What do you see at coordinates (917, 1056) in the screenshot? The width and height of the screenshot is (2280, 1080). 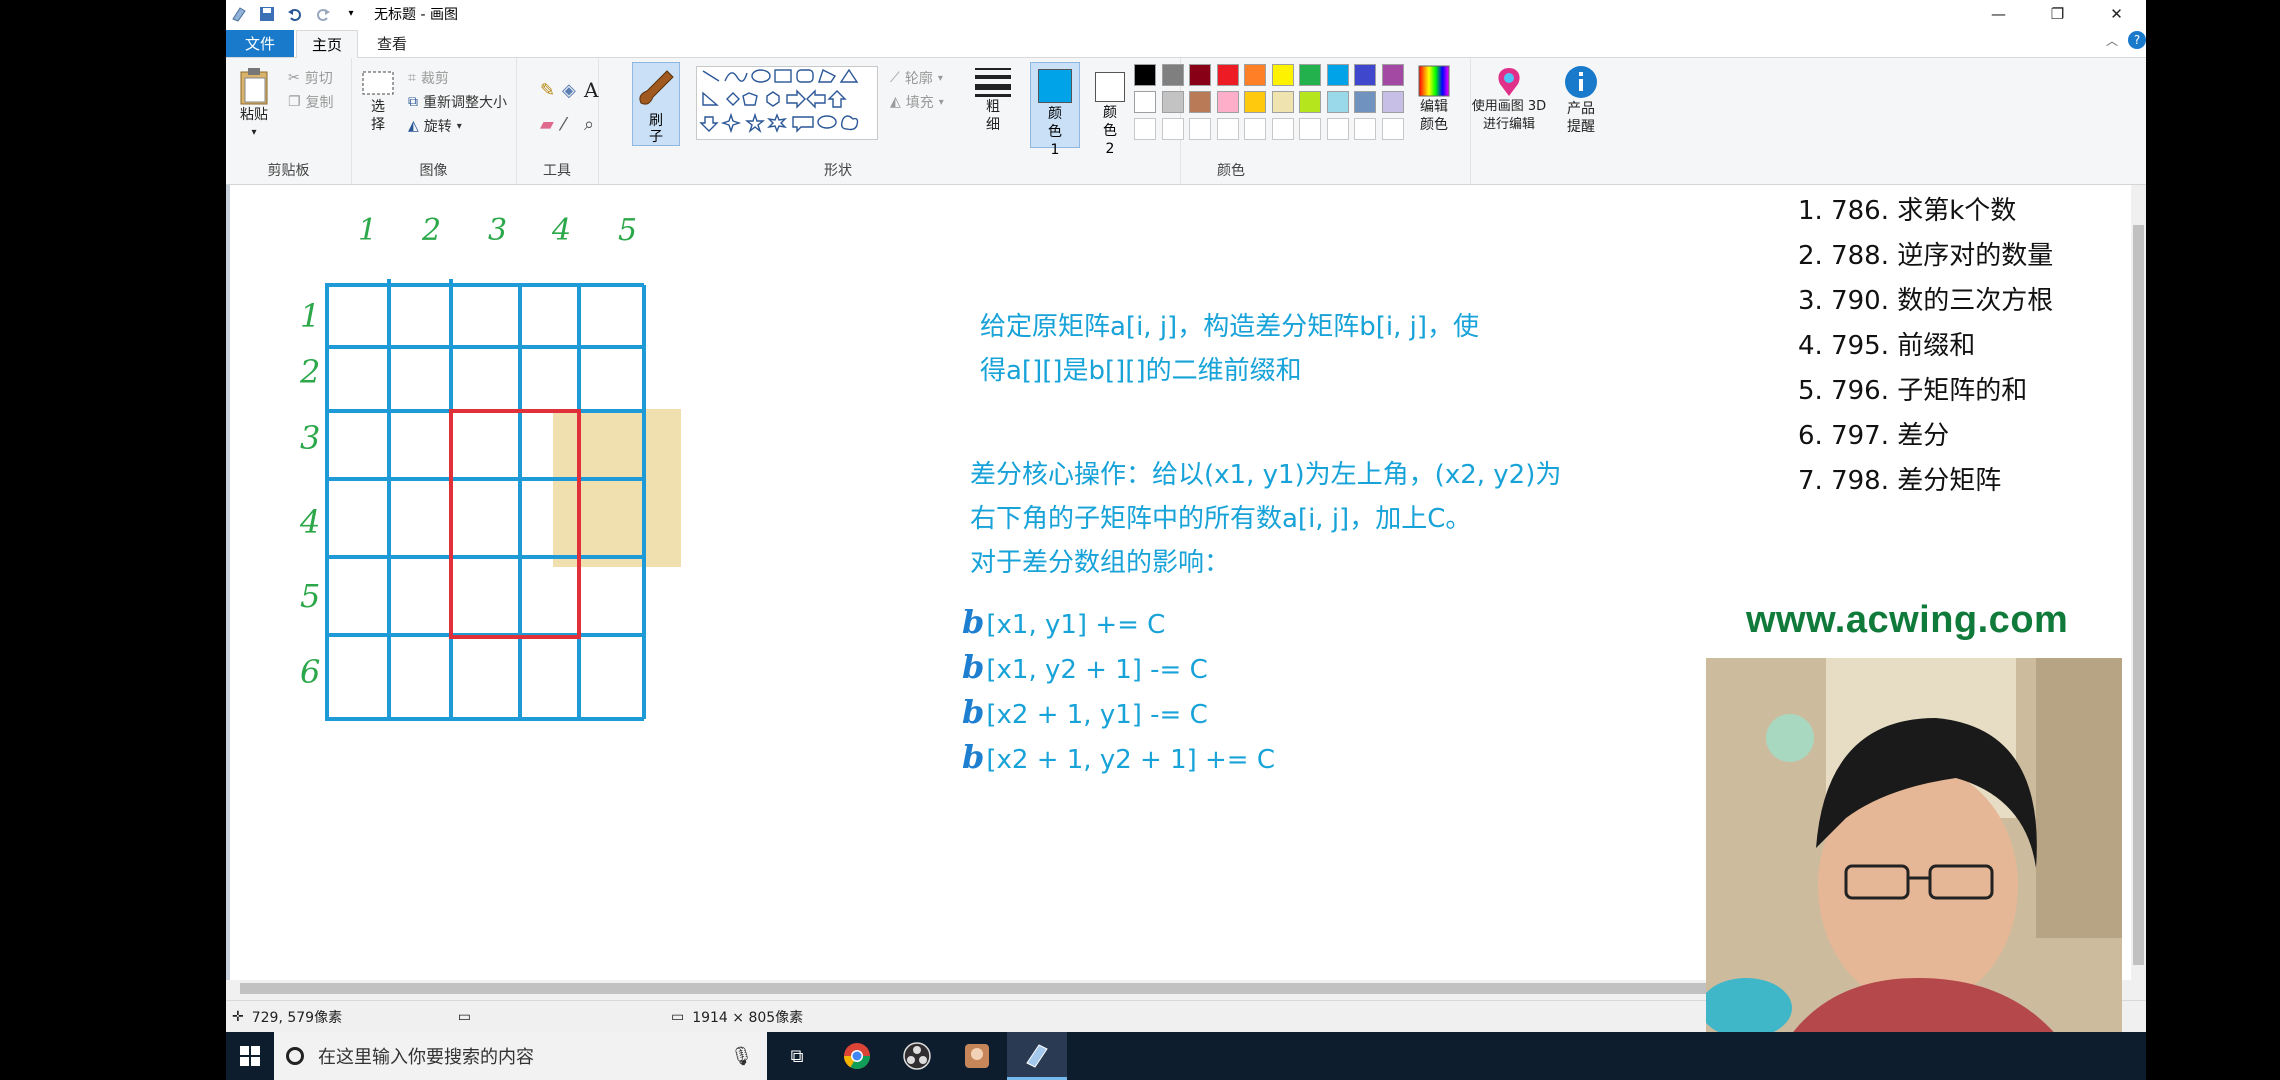 I see `obs-icon` at bounding box center [917, 1056].